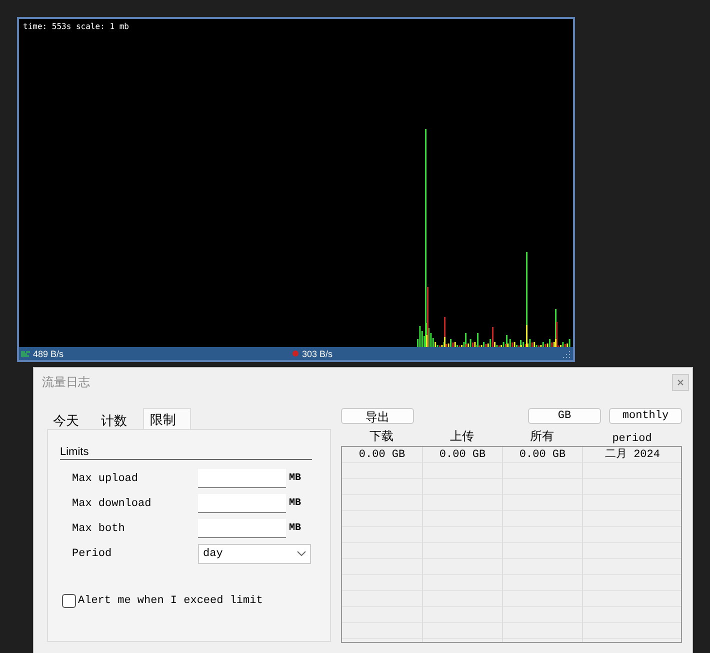 Image resolution: width=710 pixels, height=653 pixels. Describe the element at coordinates (170, 601) in the screenshot. I see `checkbox-label: Alert me when I exceed limit` at that location.